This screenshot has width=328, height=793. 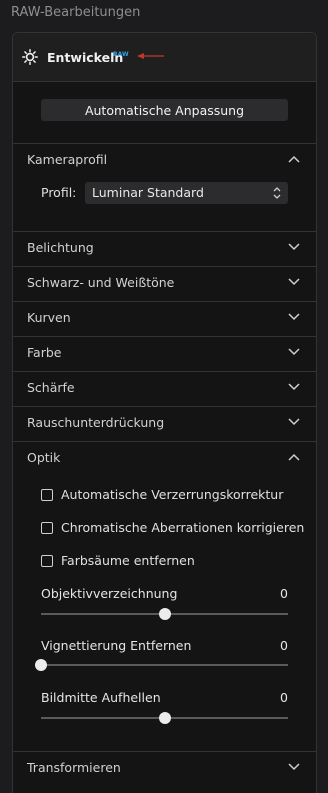 I want to click on checkbox-label: Automatische Verzerrungskorrektur, so click(x=172, y=494).